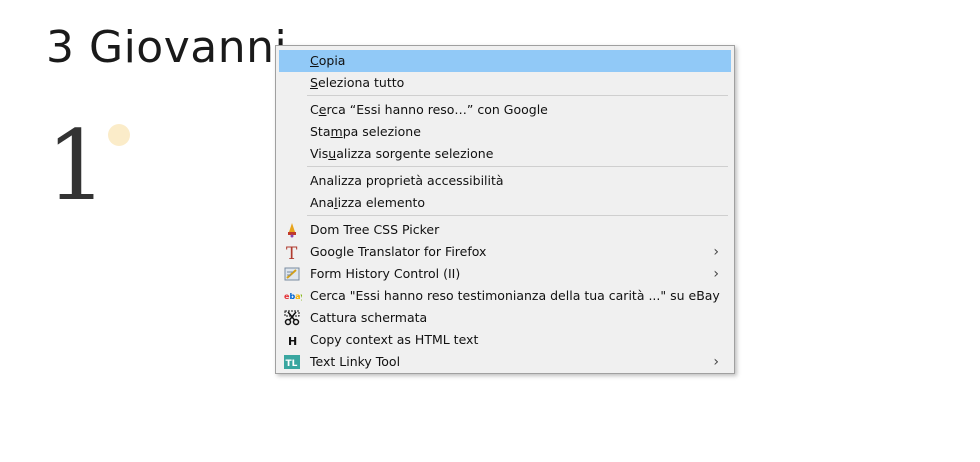  I want to click on verse-number-badge, so click(119, 135).